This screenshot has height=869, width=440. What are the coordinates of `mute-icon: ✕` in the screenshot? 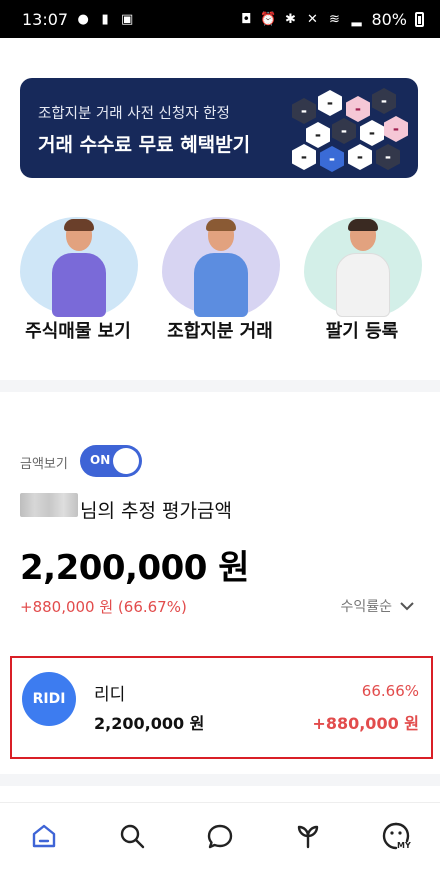 It's located at (312, 19).